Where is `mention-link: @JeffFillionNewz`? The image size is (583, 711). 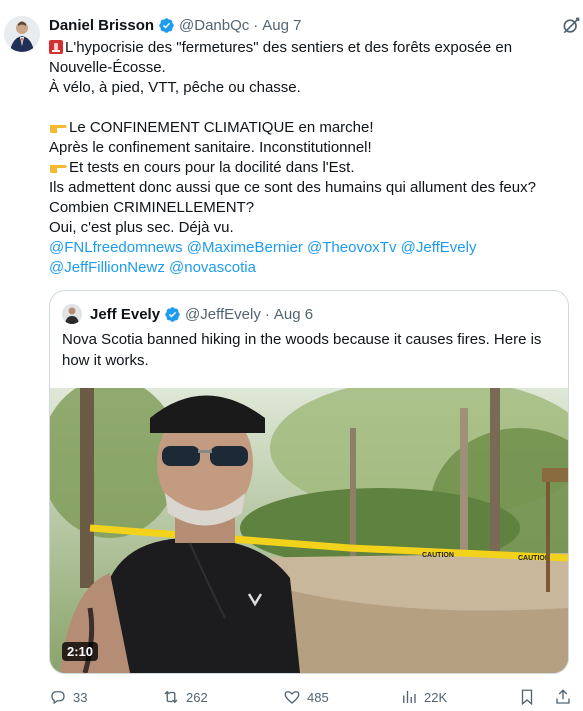 mention-link: @JeffFillionNewz is located at coordinates (107, 267).